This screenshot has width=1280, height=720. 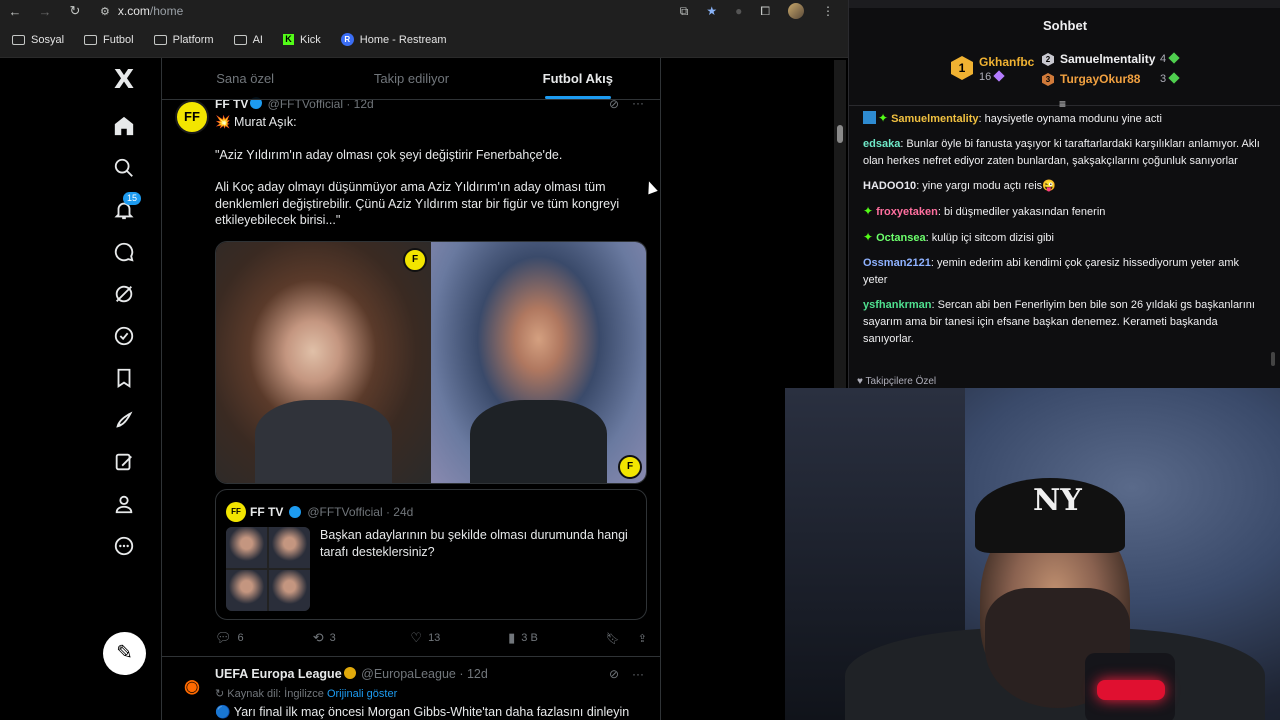 I want to click on compose-post-button: ✎, so click(x=124, y=653).